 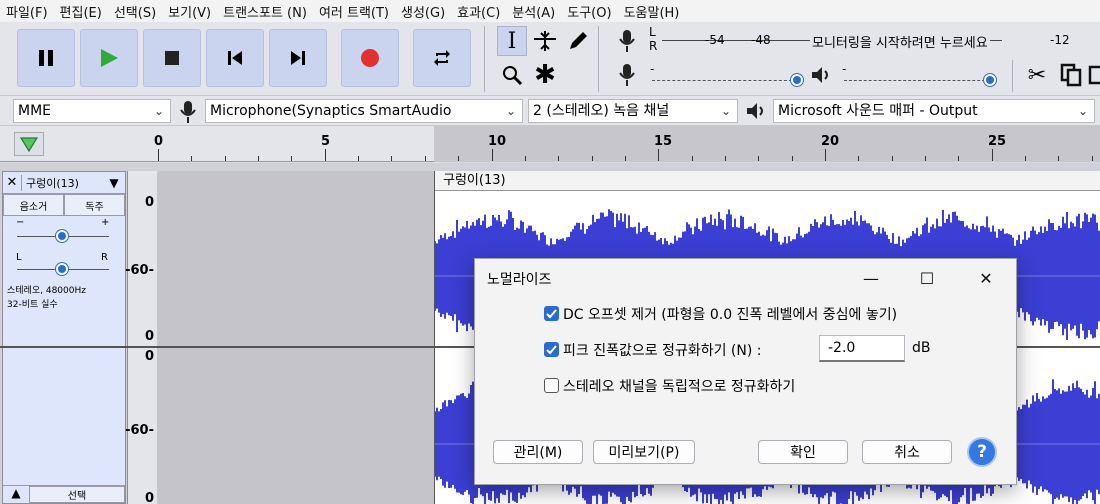 What do you see at coordinates (497, 141) in the screenshot?
I see `ruler-label: 10` at bounding box center [497, 141].